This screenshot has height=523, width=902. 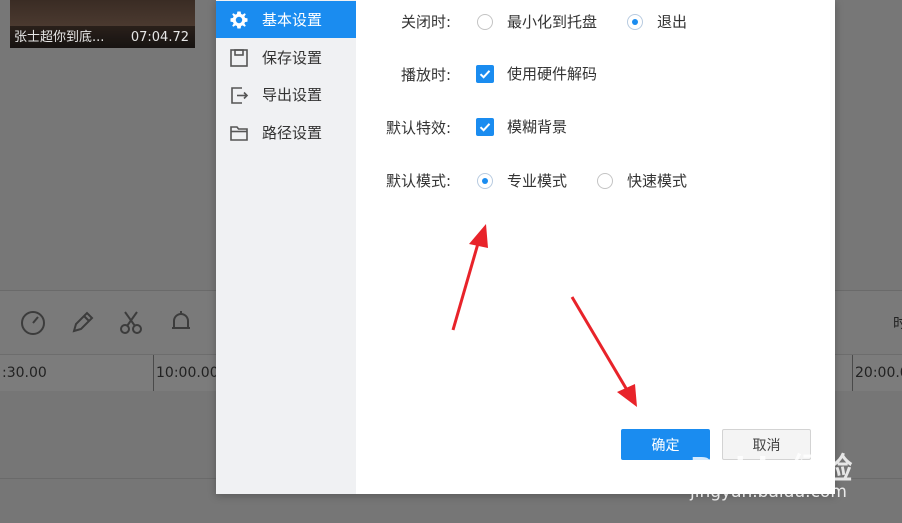 What do you see at coordinates (418, 180) in the screenshot?
I see `mode-setting-label: 默认模式:` at bounding box center [418, 180].